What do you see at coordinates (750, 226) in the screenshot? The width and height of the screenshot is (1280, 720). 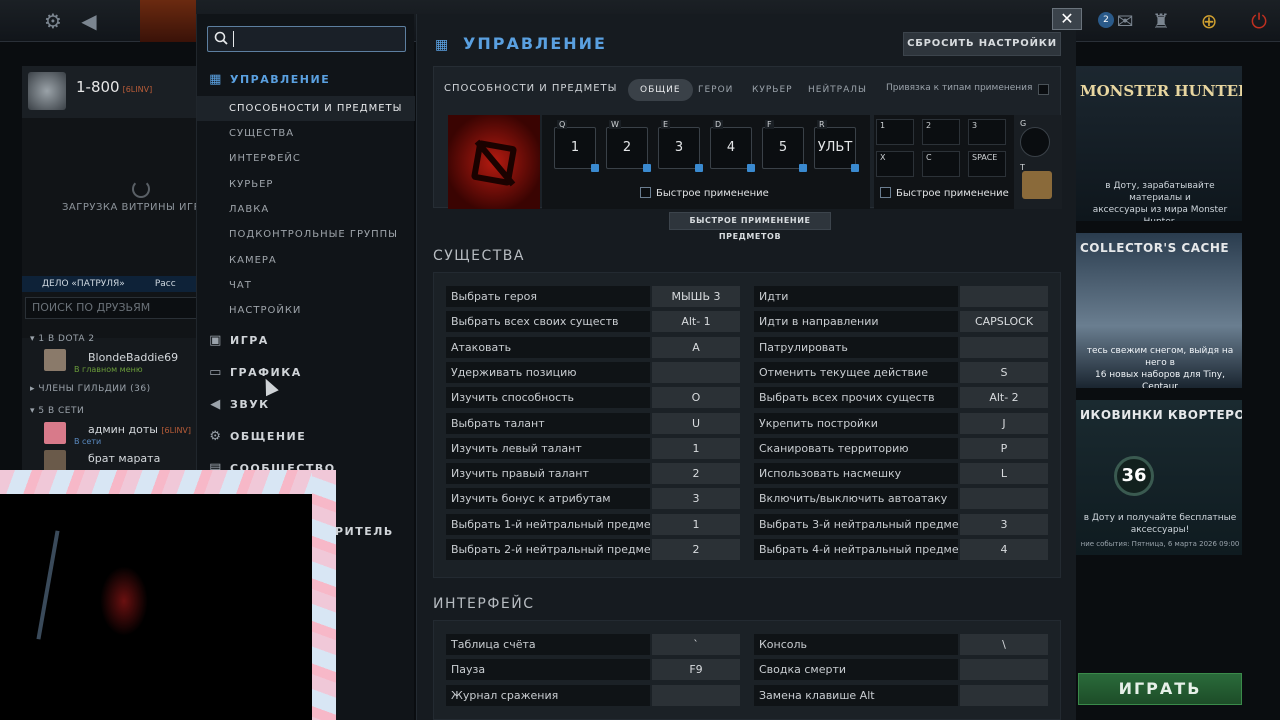 I see `quick-cast-items-button: БЫСТРОЕ ПРИМЕНЕНИЕ ПРЕДМЕТОВ` at bounding box center [750, 226].